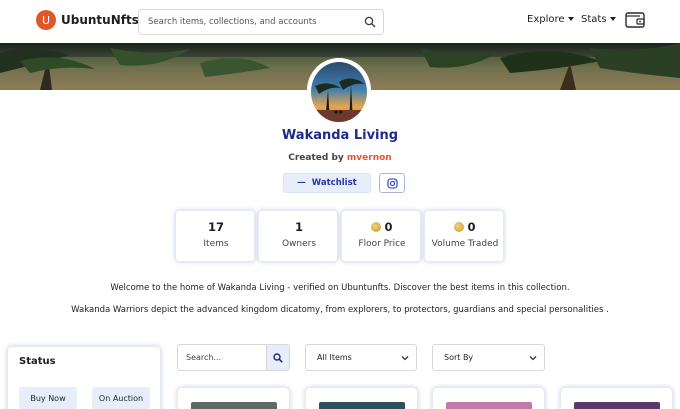 The height and width of the screenshot is (409, 680). I want to click on instagram-button, so click(392, 183).